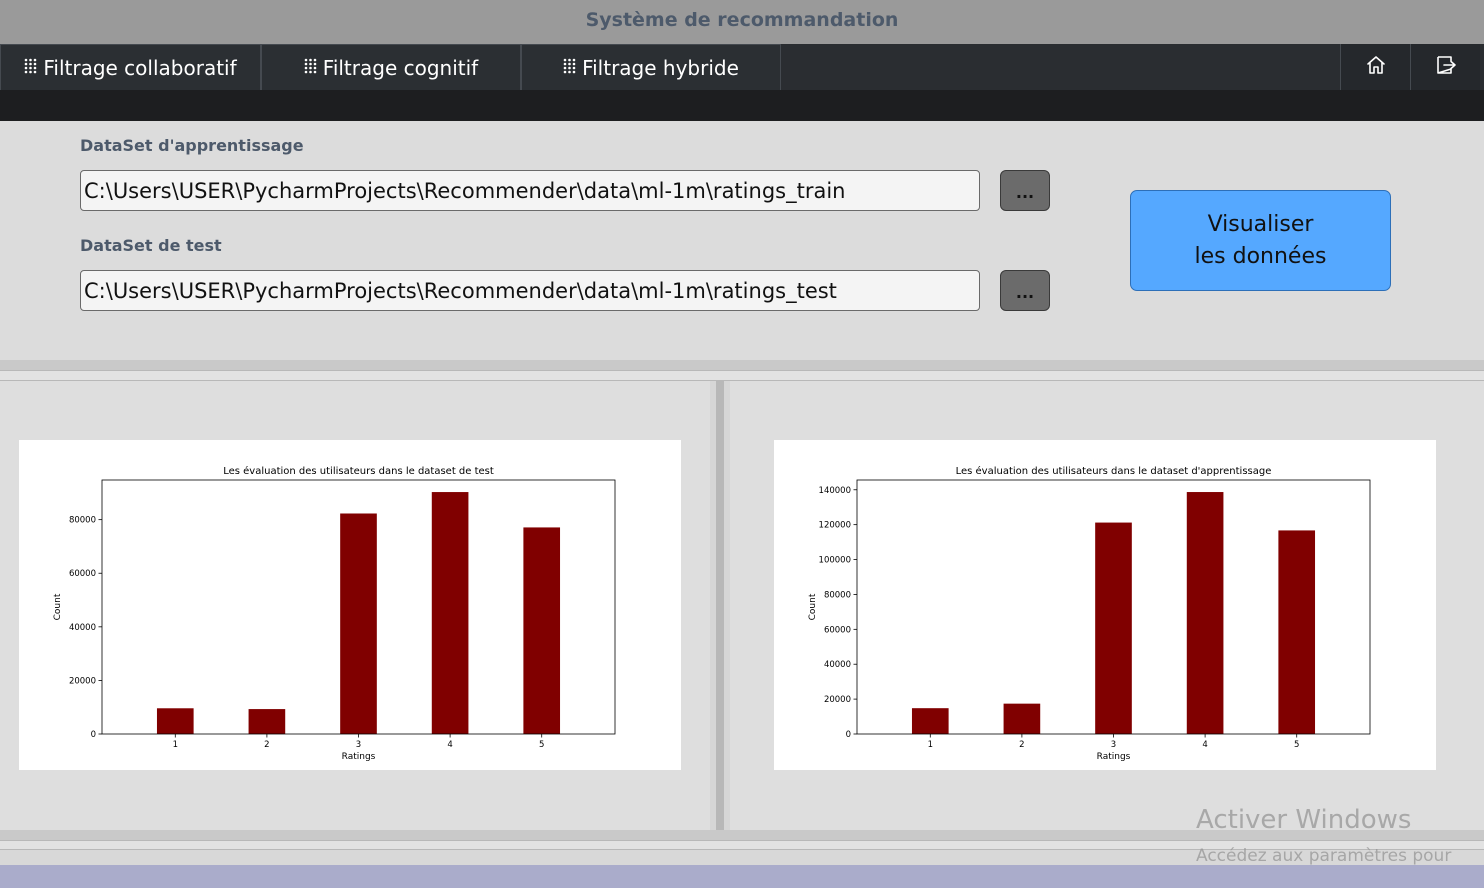 Image resolution: width=1484 pixels, height=888 pixels. Describe the element at coordinates (1260, 256) in the screenshot. I see `visualize-label-line2: les données` at that location.